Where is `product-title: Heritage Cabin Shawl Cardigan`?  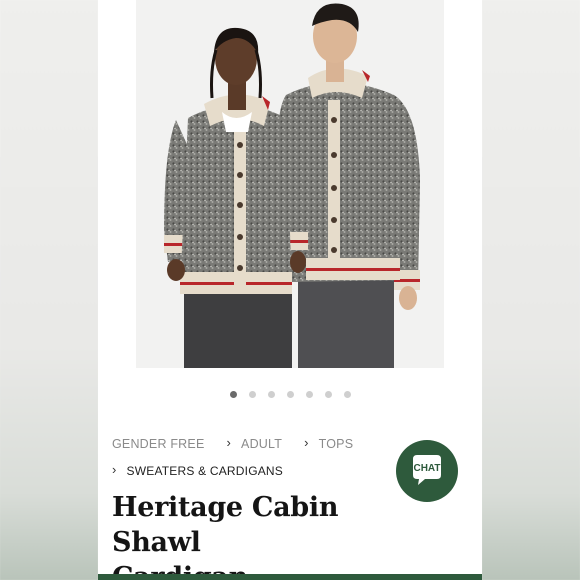 product-title: Heritage Cabin Shawl Cardigan is located at coordinates (262, 535).